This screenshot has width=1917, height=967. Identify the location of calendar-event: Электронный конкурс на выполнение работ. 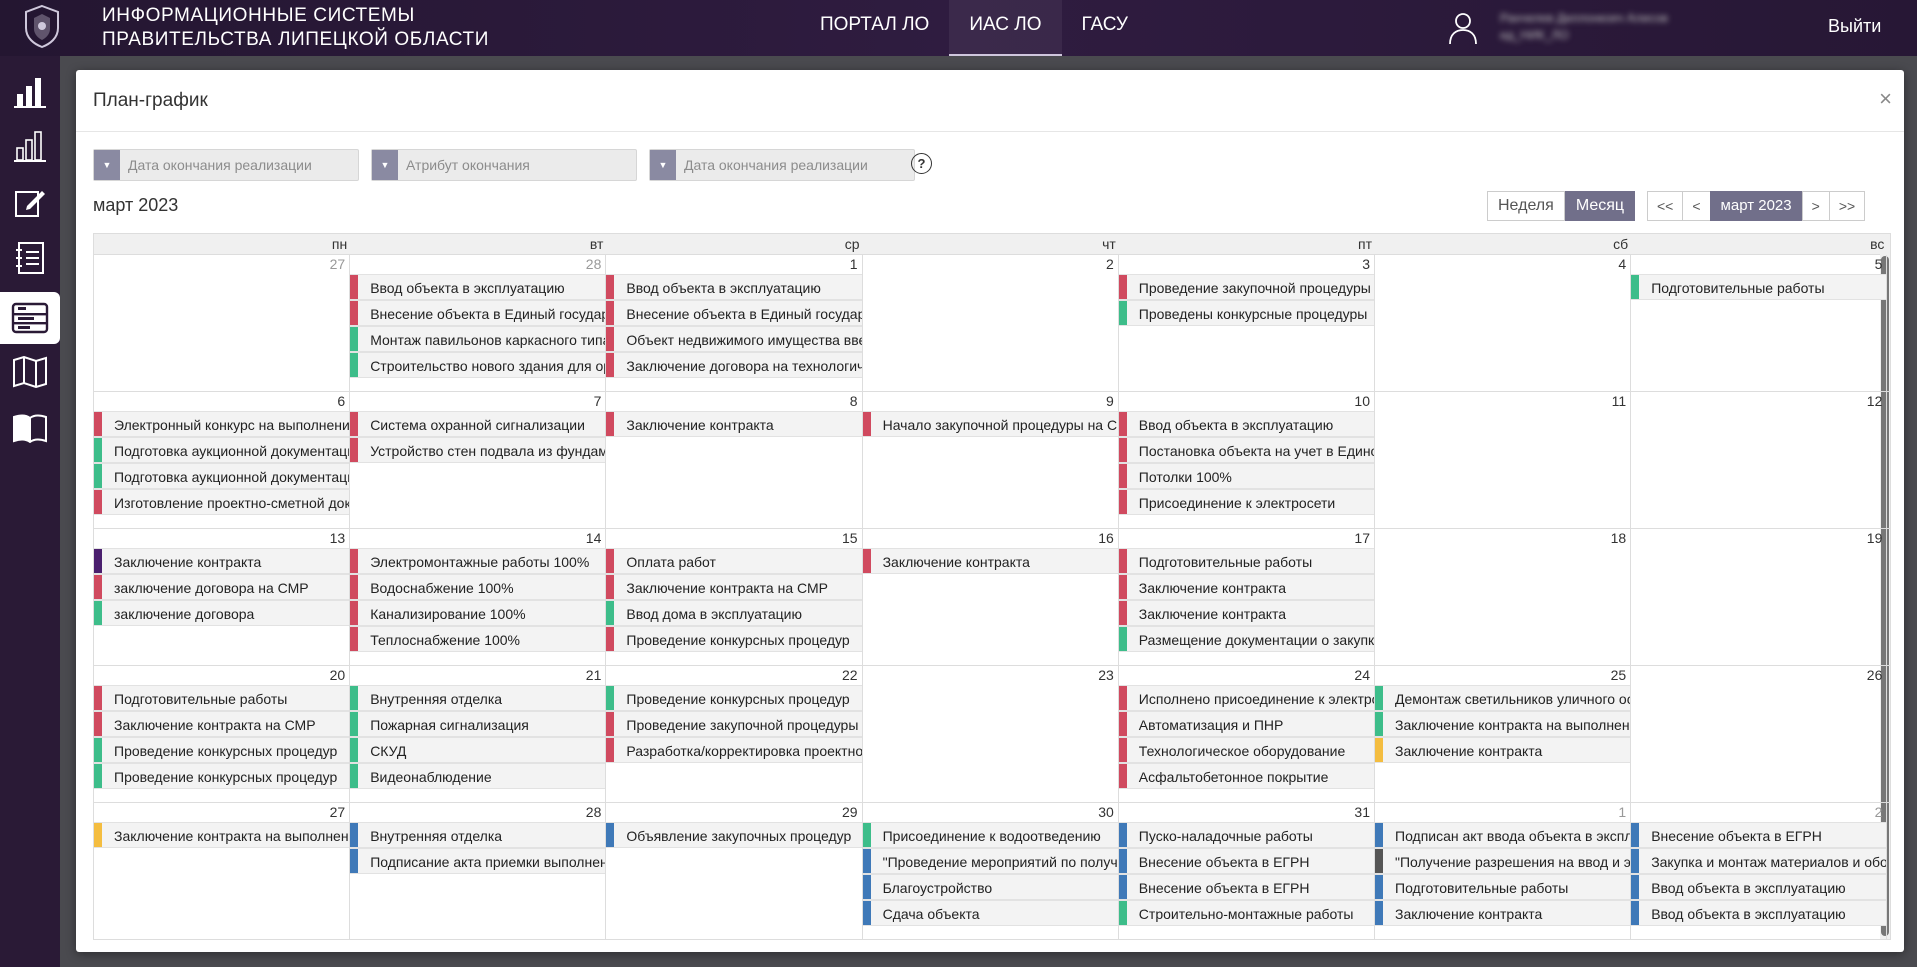
(222, 424).